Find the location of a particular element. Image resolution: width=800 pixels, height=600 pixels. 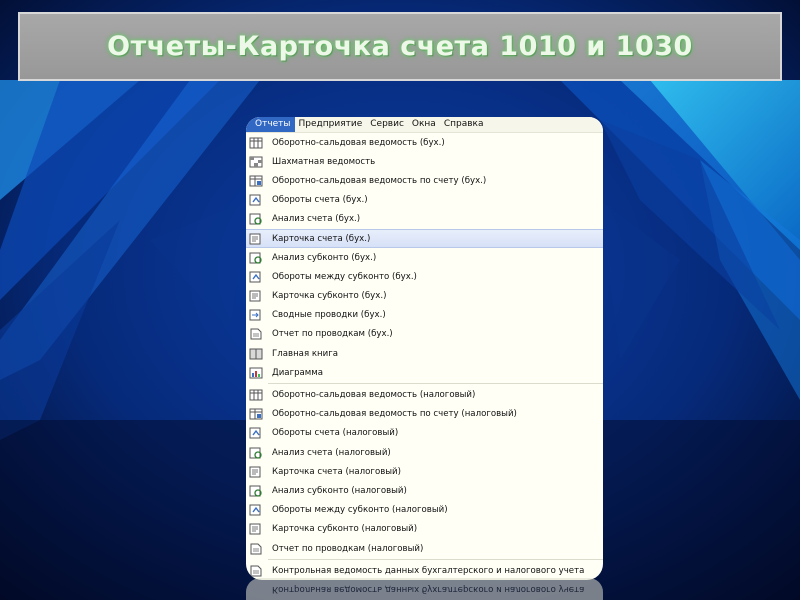

slide-title: Отчеты-Карточка счета 1010 и 1030 is located at coordinates (400, 46).